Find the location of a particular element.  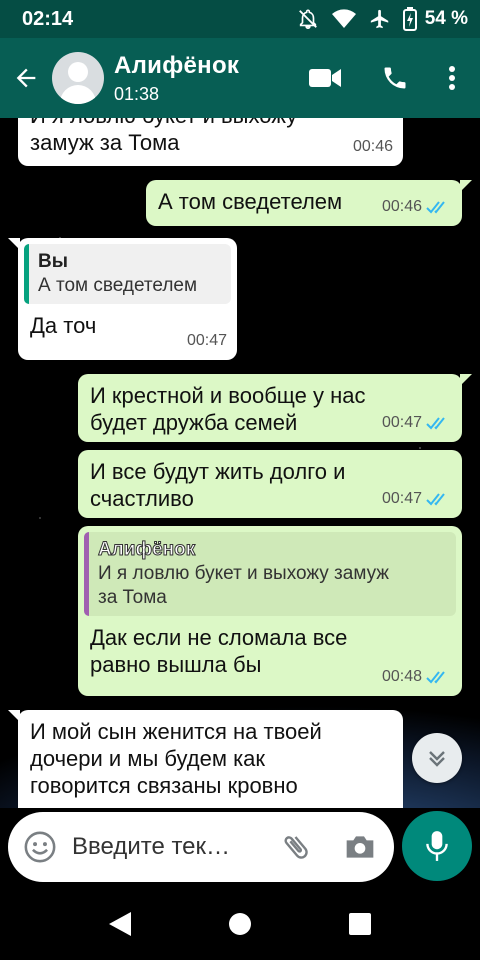

message-text: И я ловлю букет и выхожу замуж за Тома is located at coordinates (163, 136).